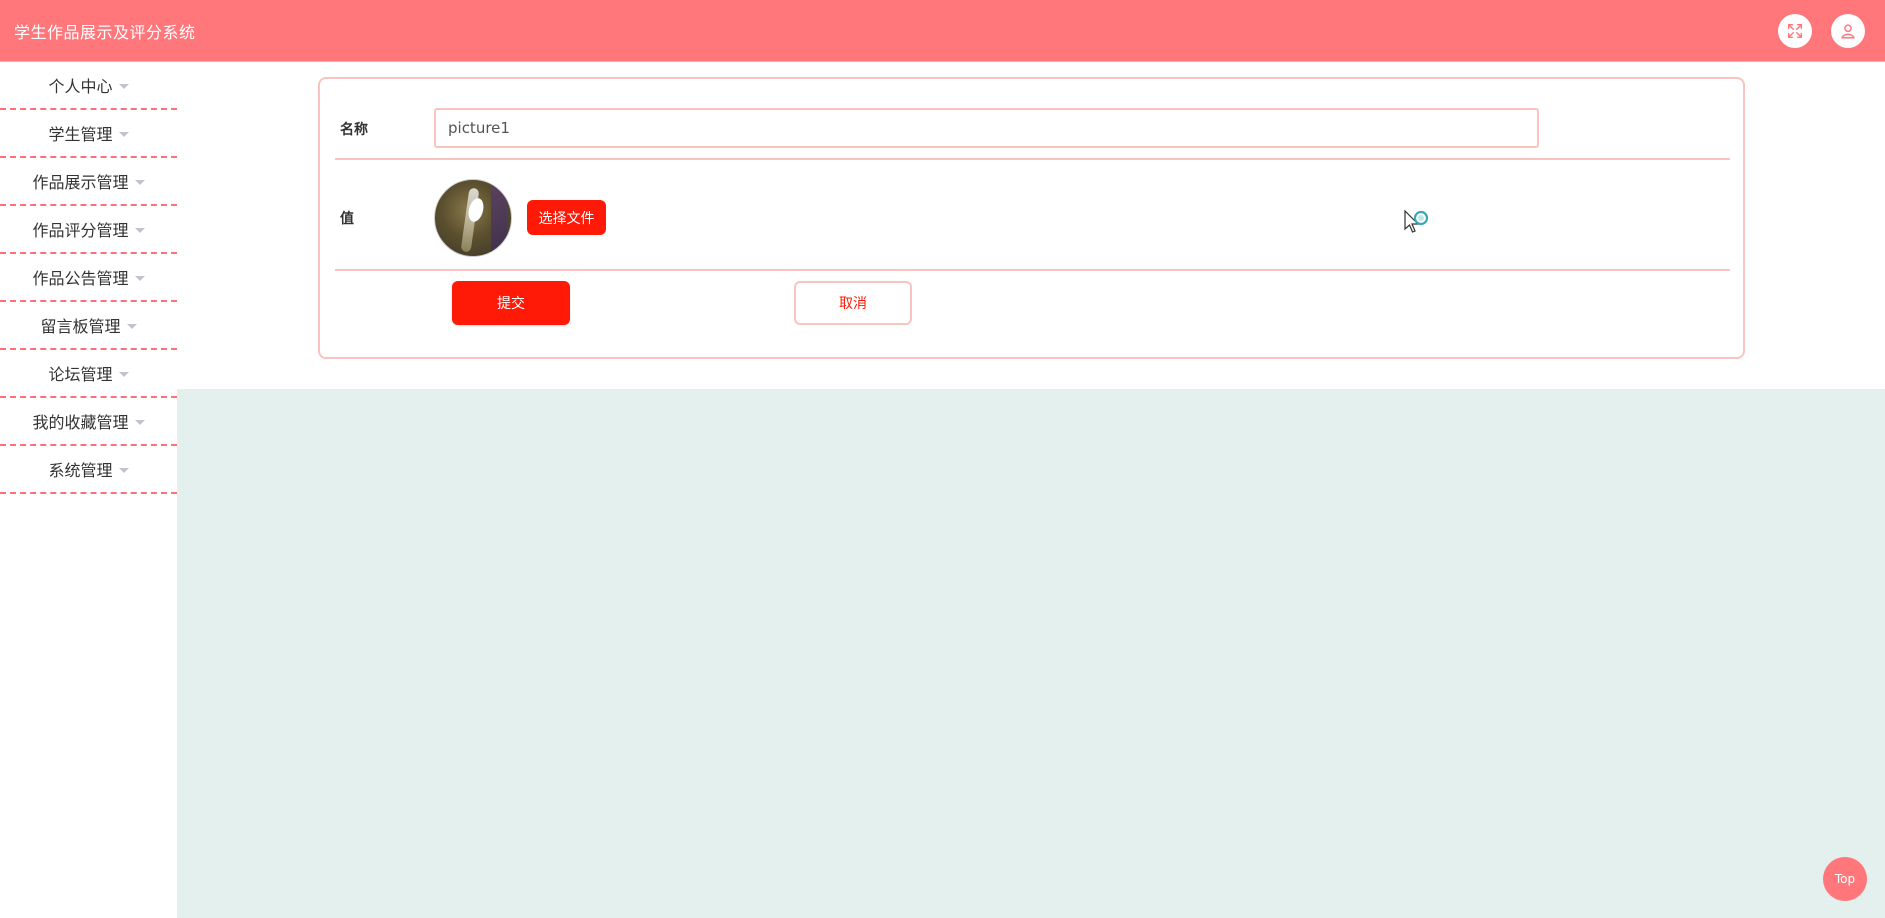 This screenshot has width=1885, height=918. I want to click on sidebar-item-label: 系统管理, so click(80, 470).